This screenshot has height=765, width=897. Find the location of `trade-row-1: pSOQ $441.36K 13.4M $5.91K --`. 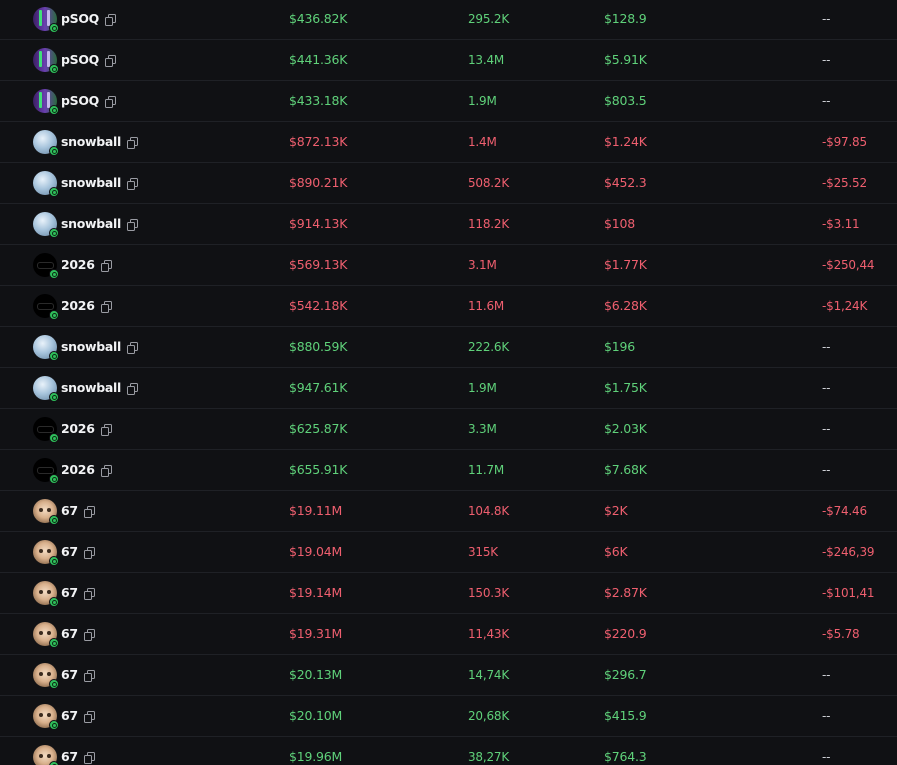

trade-row-1: pSOQ $441.36K 13.4M $5.91K -- is located at coordinates (448, 60).